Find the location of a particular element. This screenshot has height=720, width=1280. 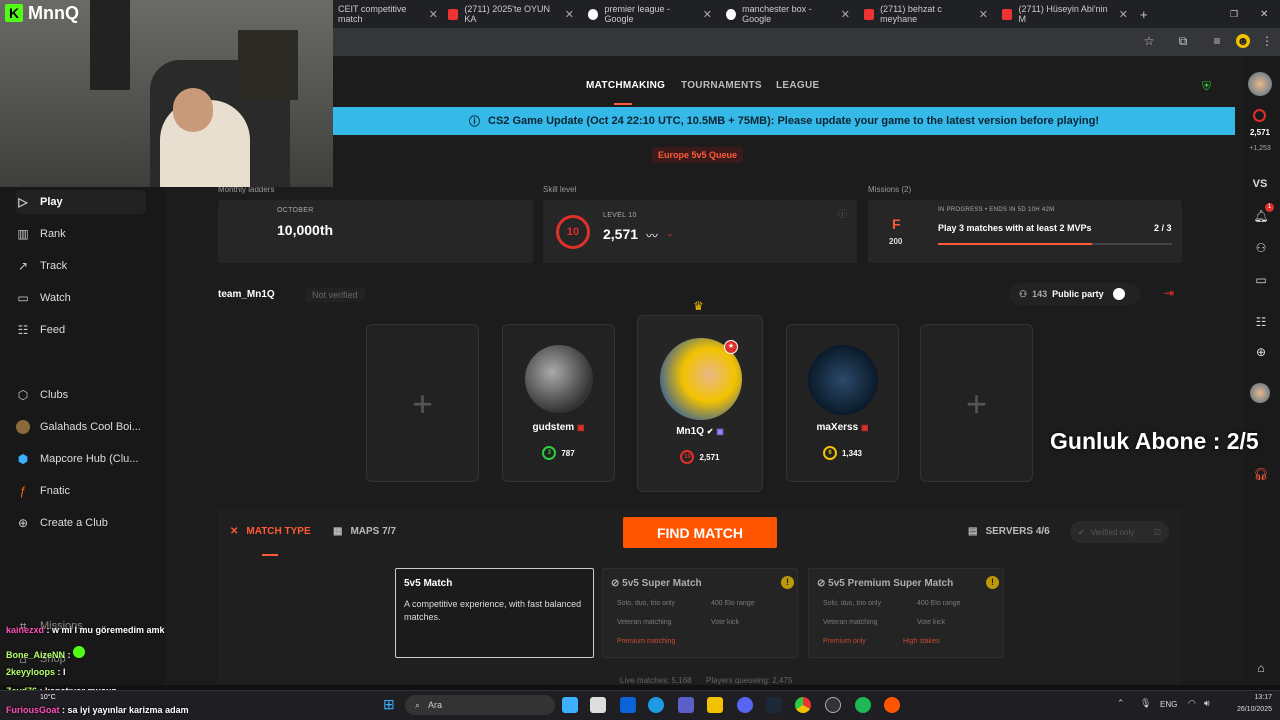

servers-tab: ▤ SERVERS 4/6 is located at coordinates (1009, 531).